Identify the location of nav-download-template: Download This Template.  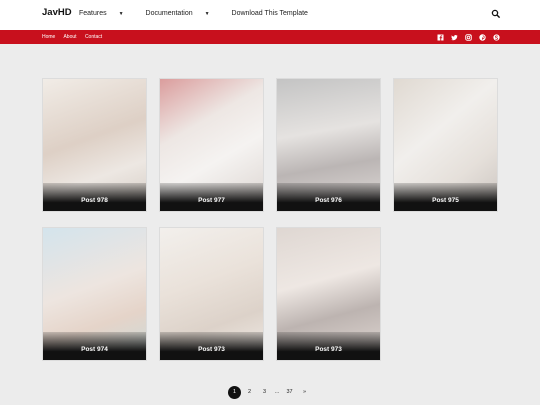
(270, 13).